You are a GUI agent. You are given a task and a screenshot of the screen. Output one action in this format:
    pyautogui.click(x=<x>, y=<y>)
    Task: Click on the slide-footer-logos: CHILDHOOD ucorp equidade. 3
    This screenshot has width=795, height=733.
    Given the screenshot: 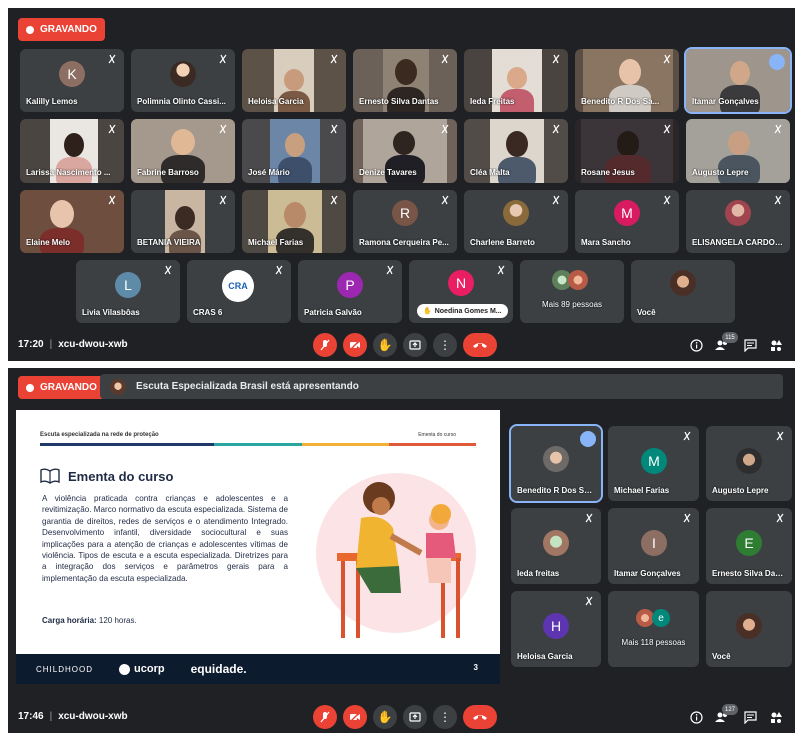 What is the action you would take?
    pyautogui.click(x=258, y=669)
    